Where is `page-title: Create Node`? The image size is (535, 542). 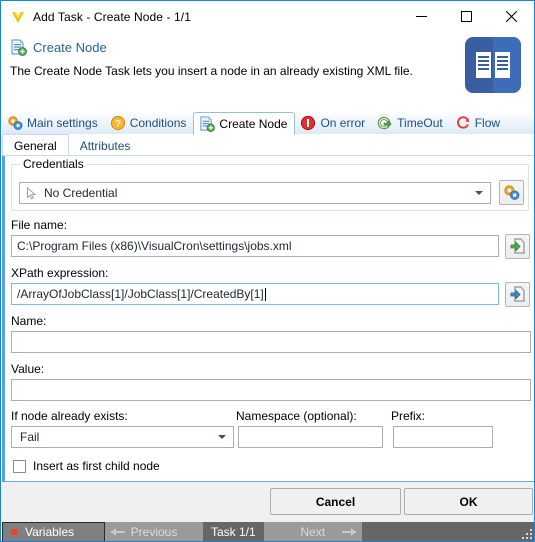 page-title: Create Node is located at coordinates (70, 47).